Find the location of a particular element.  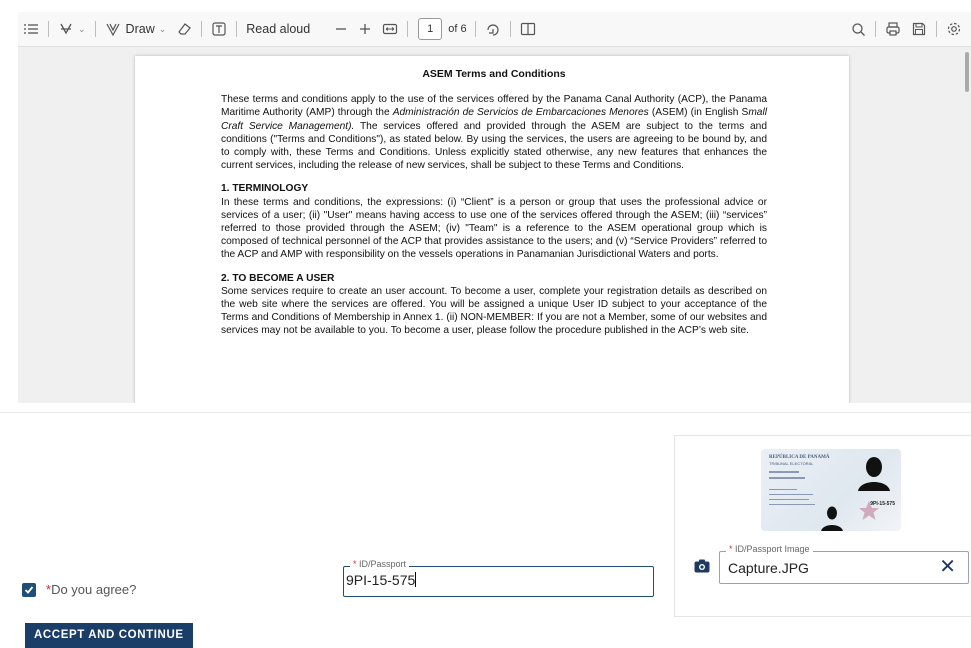

save-button is located at coordinates (919, 29).